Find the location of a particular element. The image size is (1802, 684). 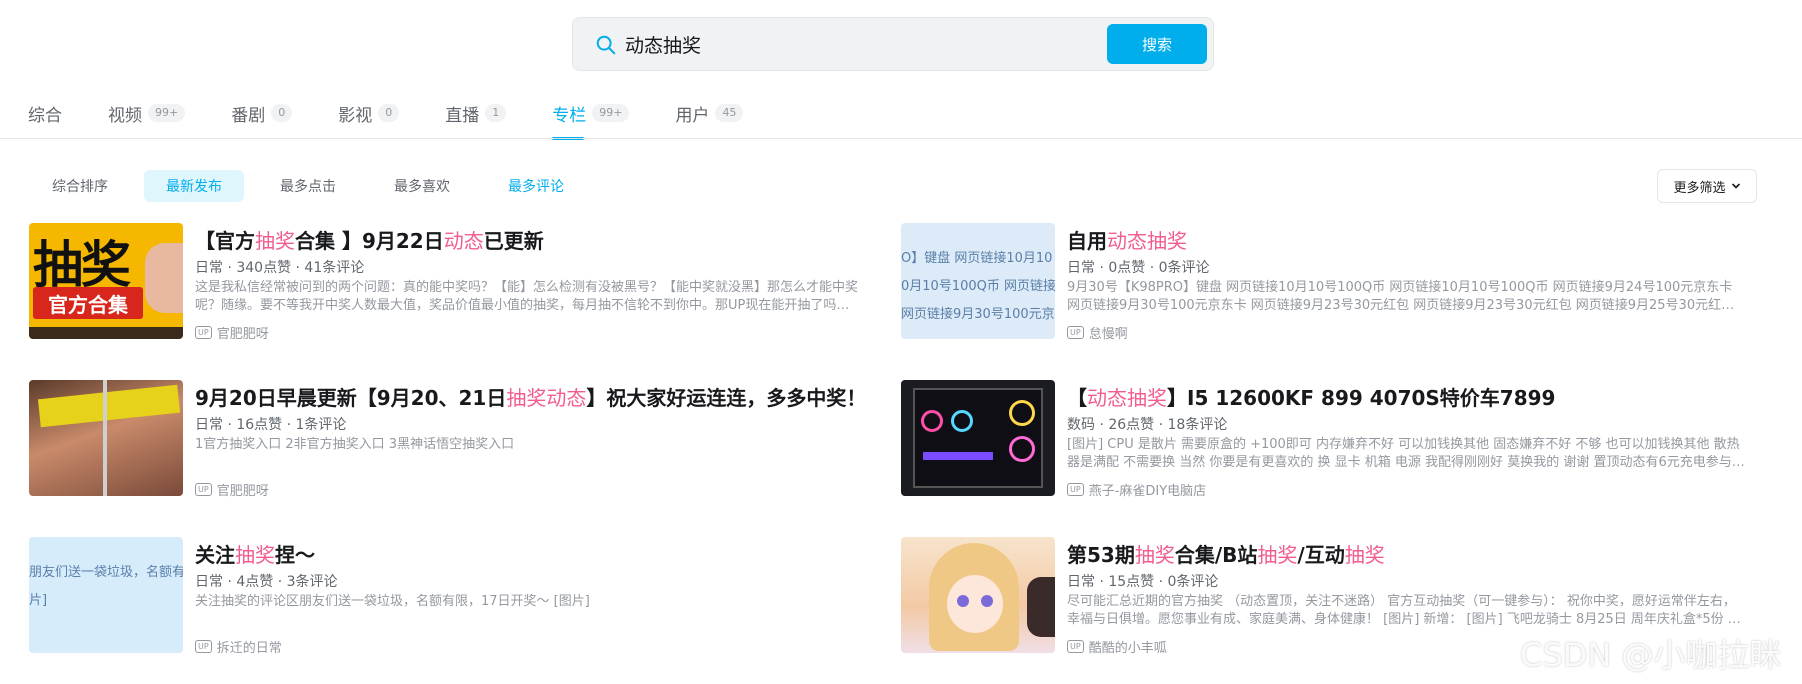

tab-video: 视频 99+ is located at coordinates (147, 113).